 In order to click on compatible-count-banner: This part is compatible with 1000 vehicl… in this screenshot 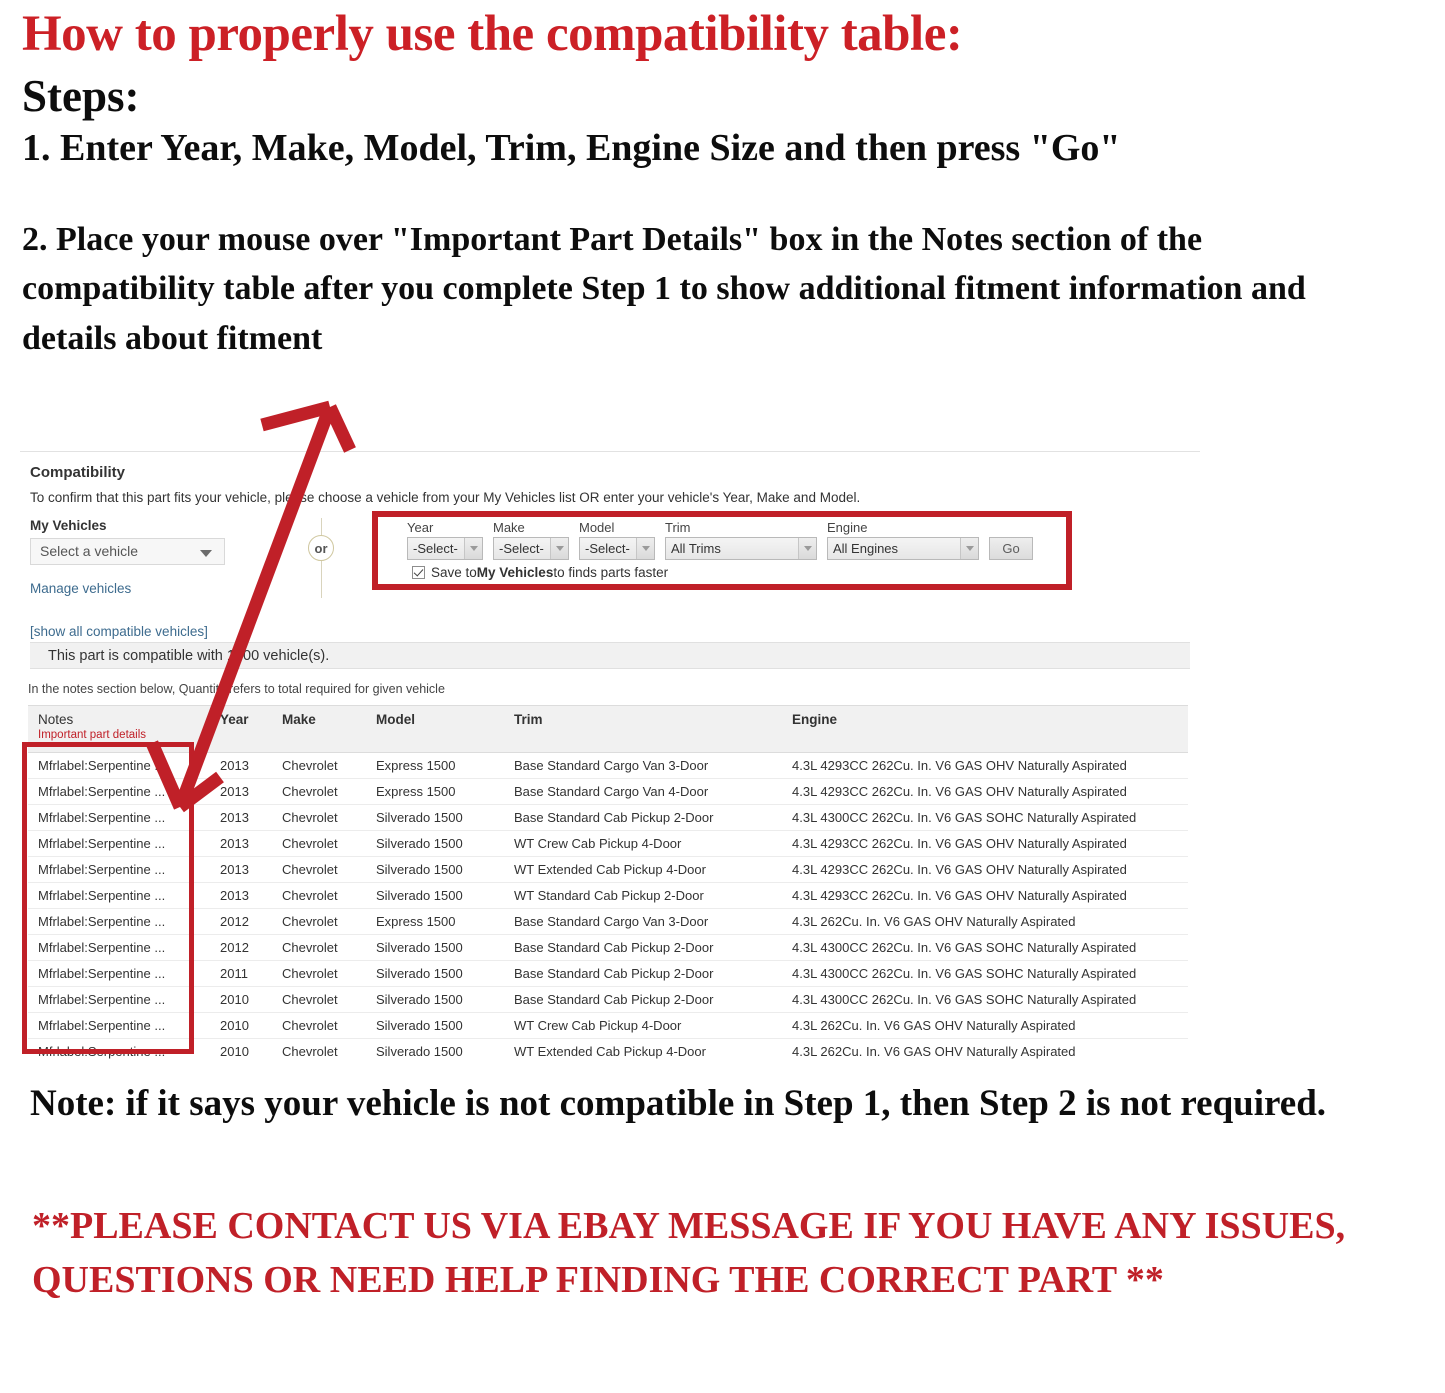, I will do `click(610, 655)`.